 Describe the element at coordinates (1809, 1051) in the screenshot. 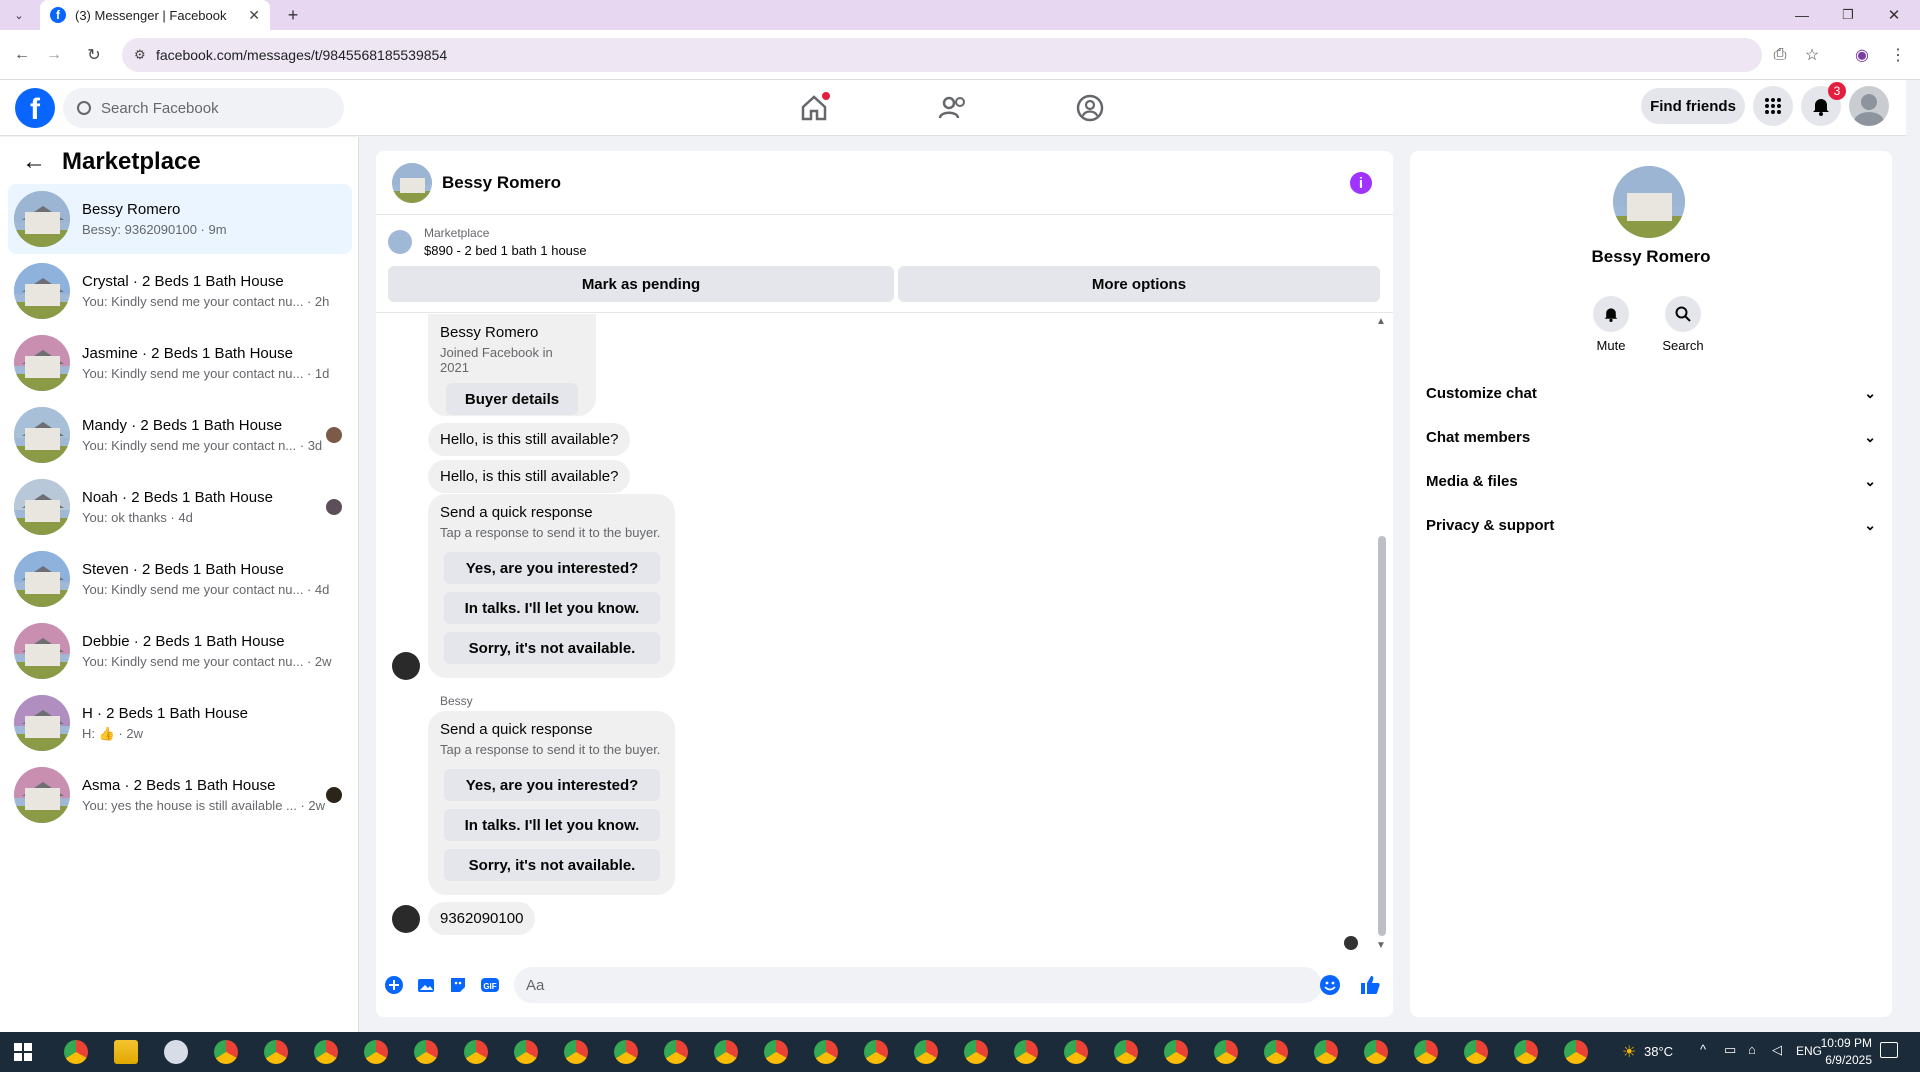

I see `input-language: ENG` at that location.